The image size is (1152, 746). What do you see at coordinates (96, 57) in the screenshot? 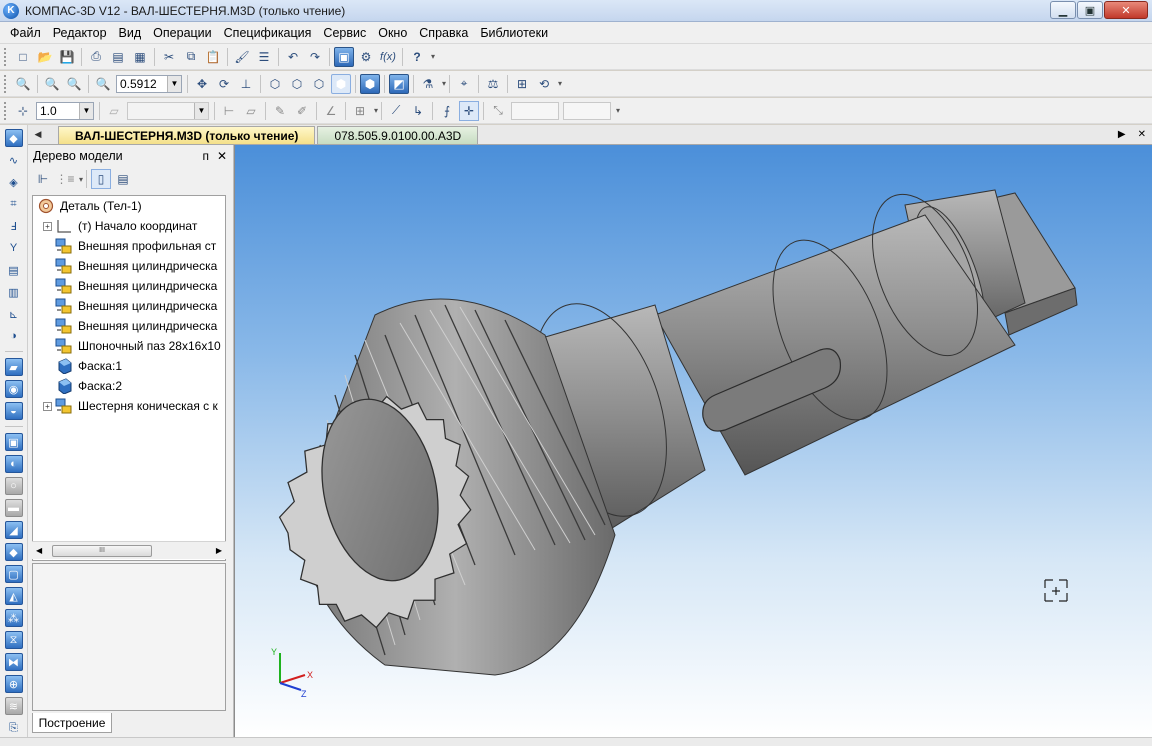
I see `print-icon: ⎙` at bounding box center [96, 57].